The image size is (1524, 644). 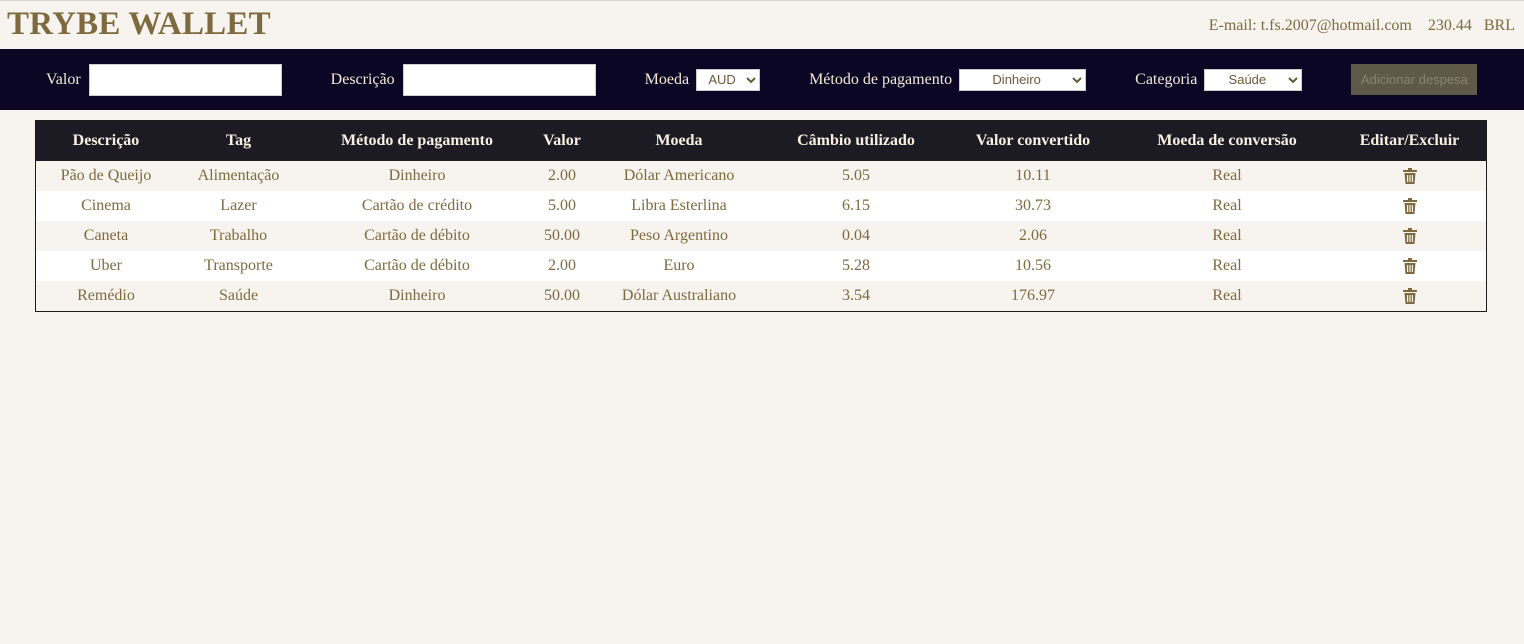 I want to click on table-cell: 5.05, so click(x=856, y=175).